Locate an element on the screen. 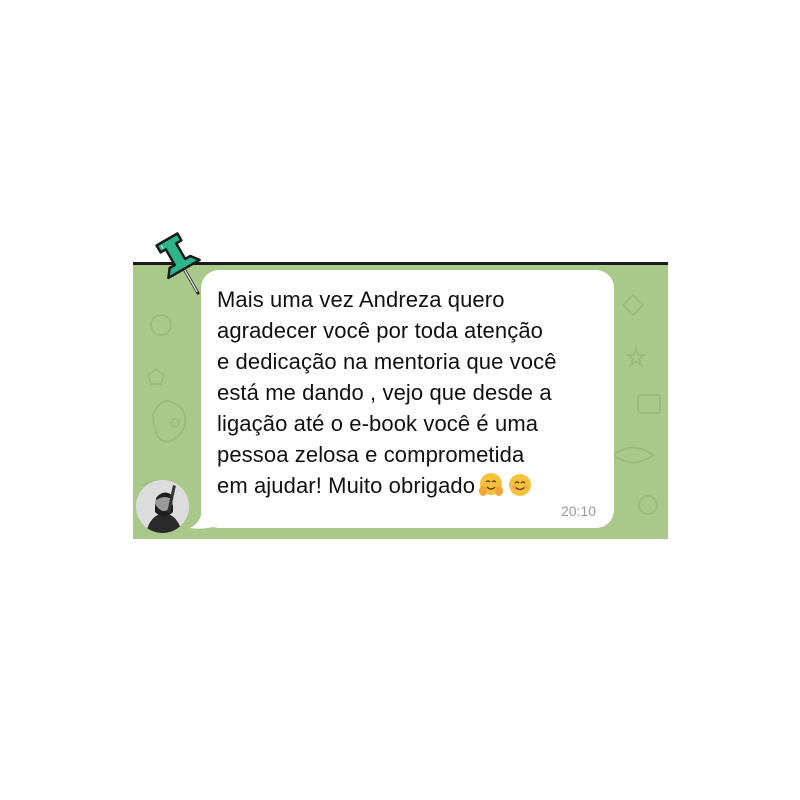  message-line: Mais uma vez Andreza quero is located at coordinates (361, 299).